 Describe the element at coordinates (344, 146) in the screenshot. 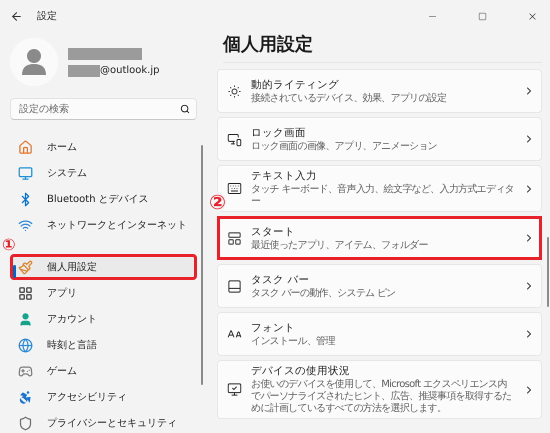

I see `card-description: ロック画面の画像、アプリ、アニメーション` at that location.